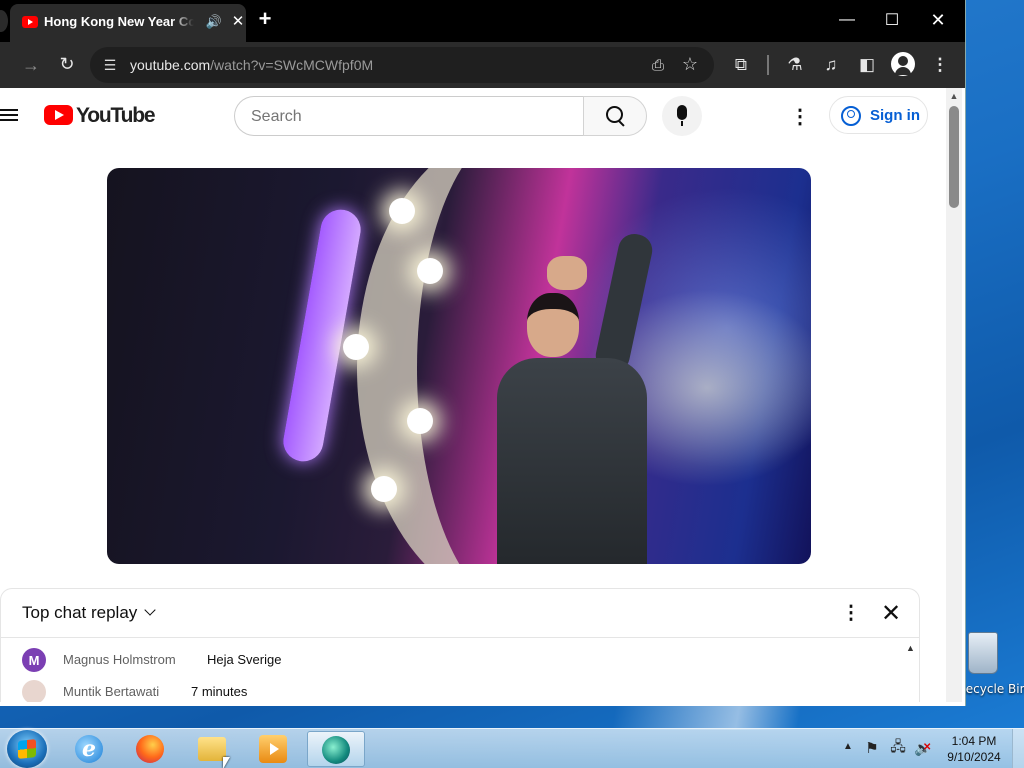 This screenshot has height=768, width=1024. Describe the element at coordinates (151, 749) in the screenshot. I see `firefox-icon` at that location.